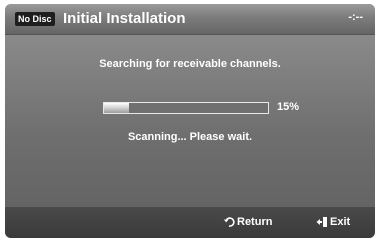  What do you see at coordinates (116, 108) in the screenshot?
I see `scan-progress-fill` at bounding box center [116, 108].